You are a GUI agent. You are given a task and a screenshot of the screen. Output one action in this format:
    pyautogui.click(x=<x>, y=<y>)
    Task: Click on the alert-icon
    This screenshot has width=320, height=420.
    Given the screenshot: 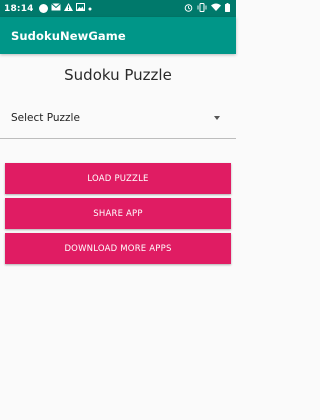 What is the action you would take?
    pyautogui.click(x=68, y=8)
    